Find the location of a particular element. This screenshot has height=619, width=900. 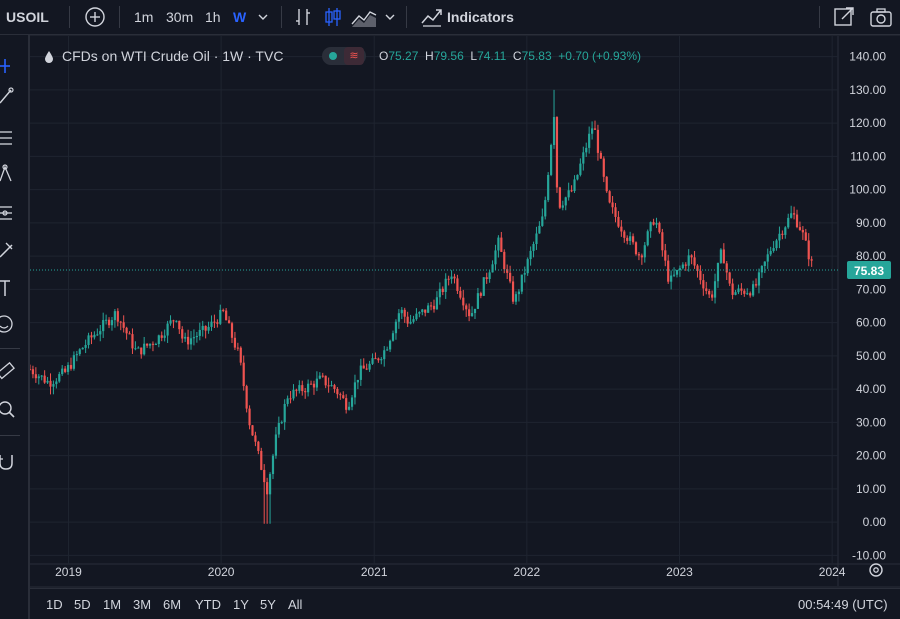

text-icon is located at coordinates (10, 288).